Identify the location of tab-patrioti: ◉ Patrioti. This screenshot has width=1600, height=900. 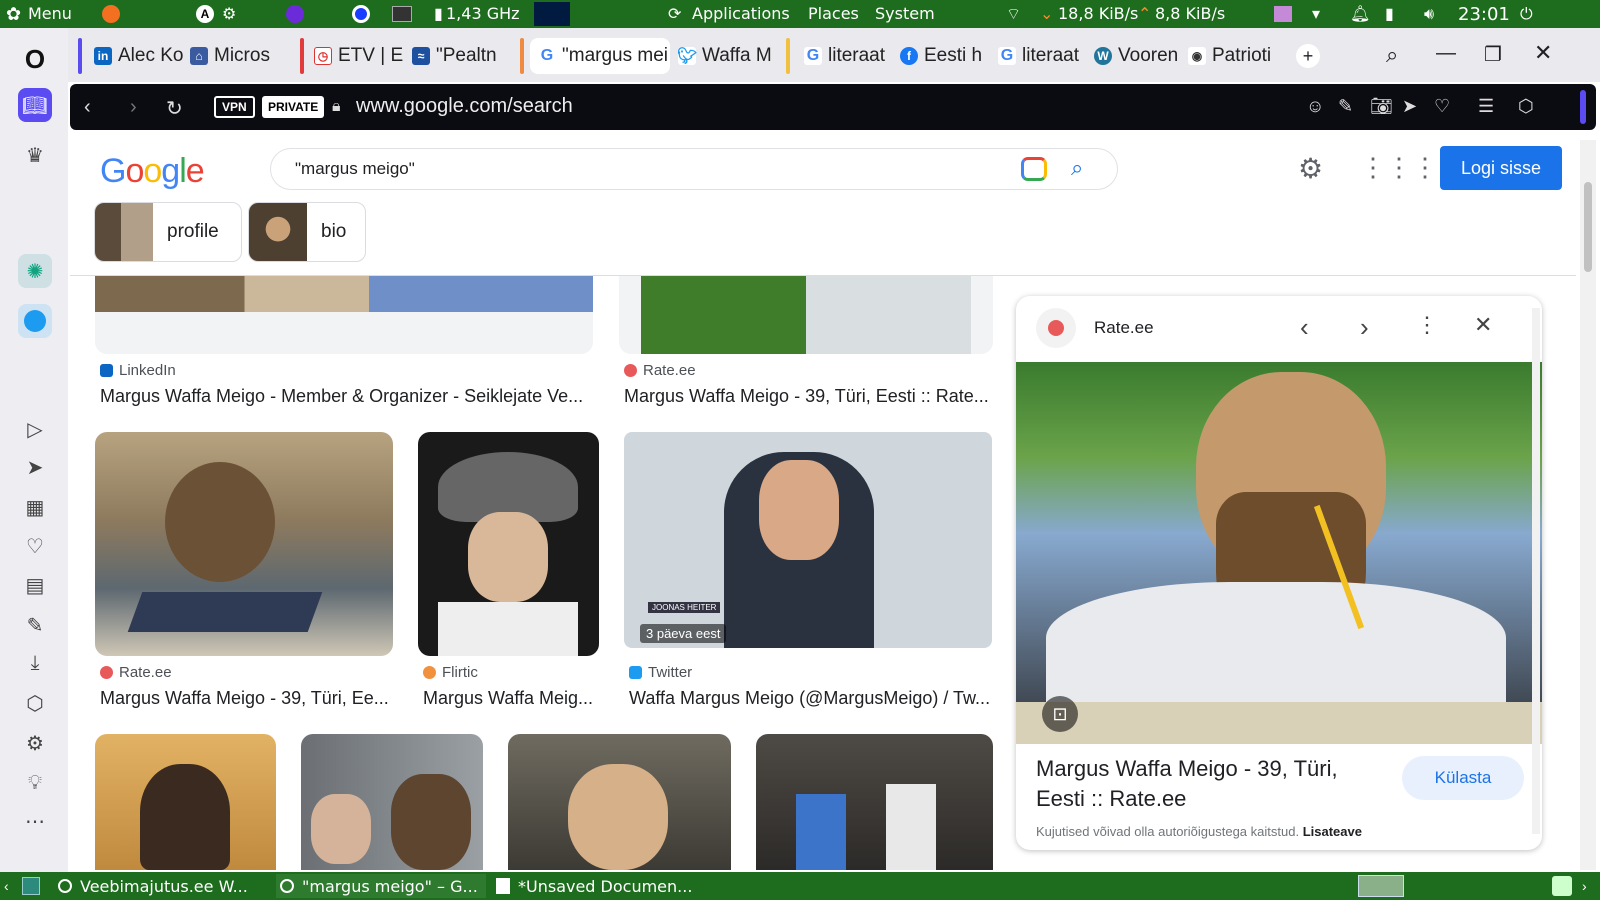
(1236, 56).